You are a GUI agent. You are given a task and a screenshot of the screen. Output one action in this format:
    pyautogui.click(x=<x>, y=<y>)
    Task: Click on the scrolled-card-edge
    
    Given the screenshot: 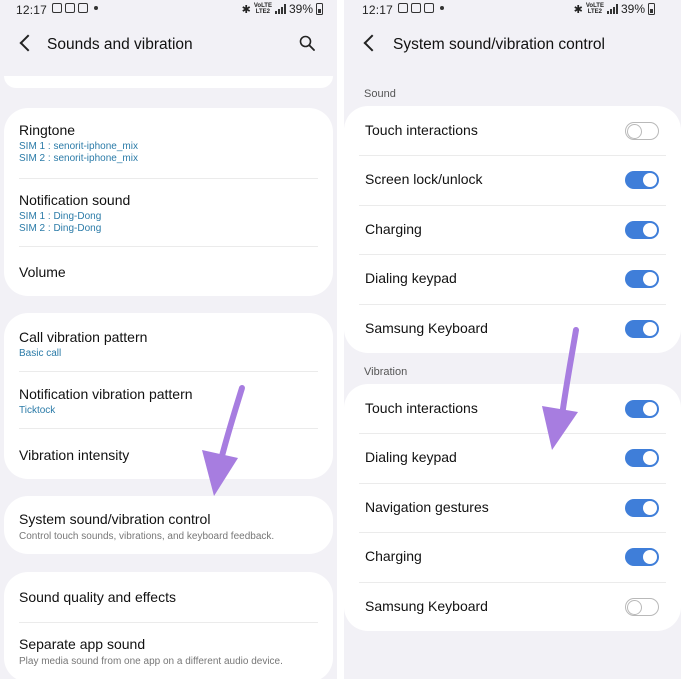 What is the action you would take?
    pyautogui.click(x=168, y=82)
    